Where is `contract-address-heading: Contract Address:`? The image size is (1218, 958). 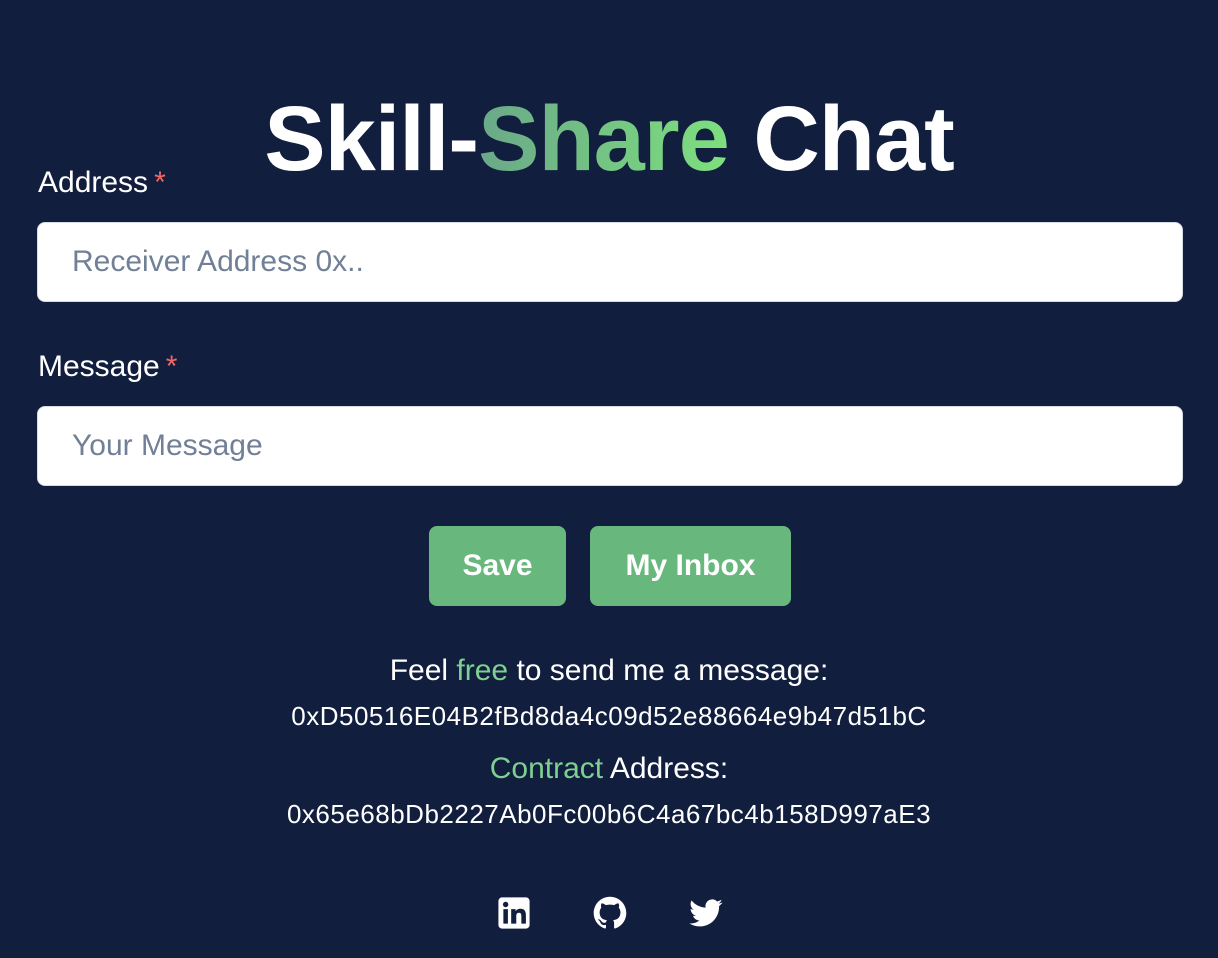
contract-address-heading: Contract Address: is located at coordinates (609, 769).